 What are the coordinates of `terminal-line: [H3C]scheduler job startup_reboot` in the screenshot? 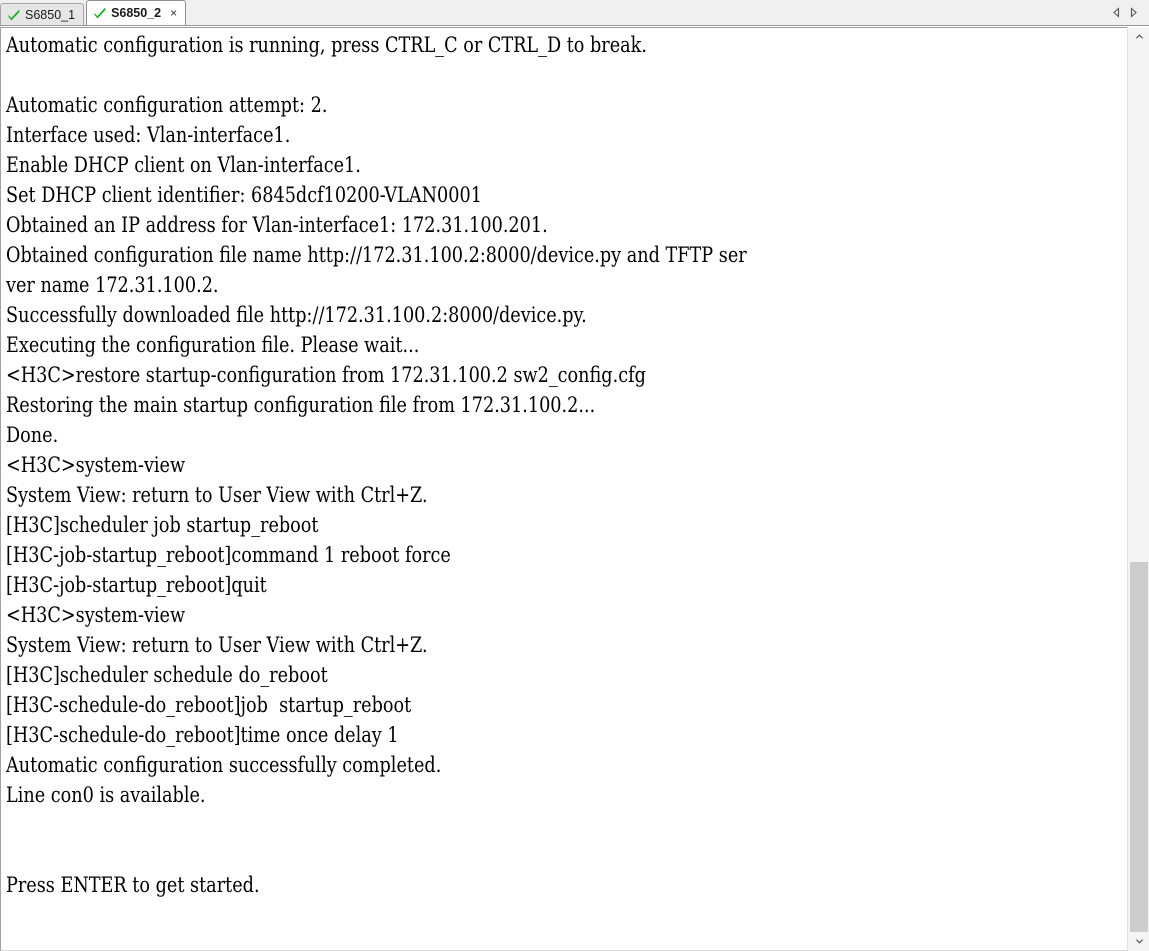 It's located at (162, 525).